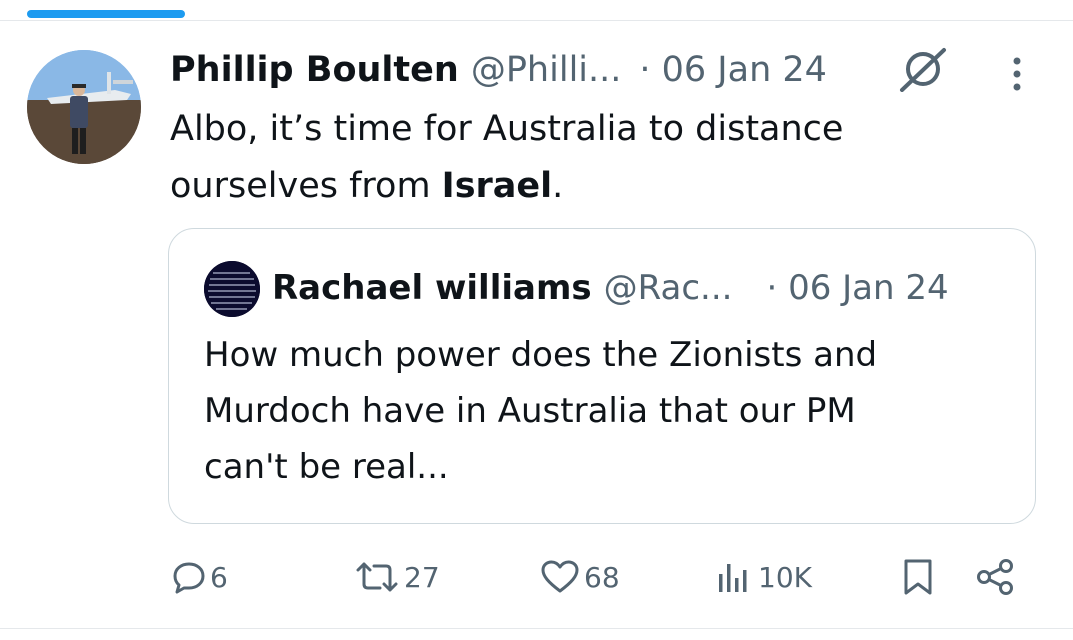  I want to click on views-button: 10K, so click(764, 577).